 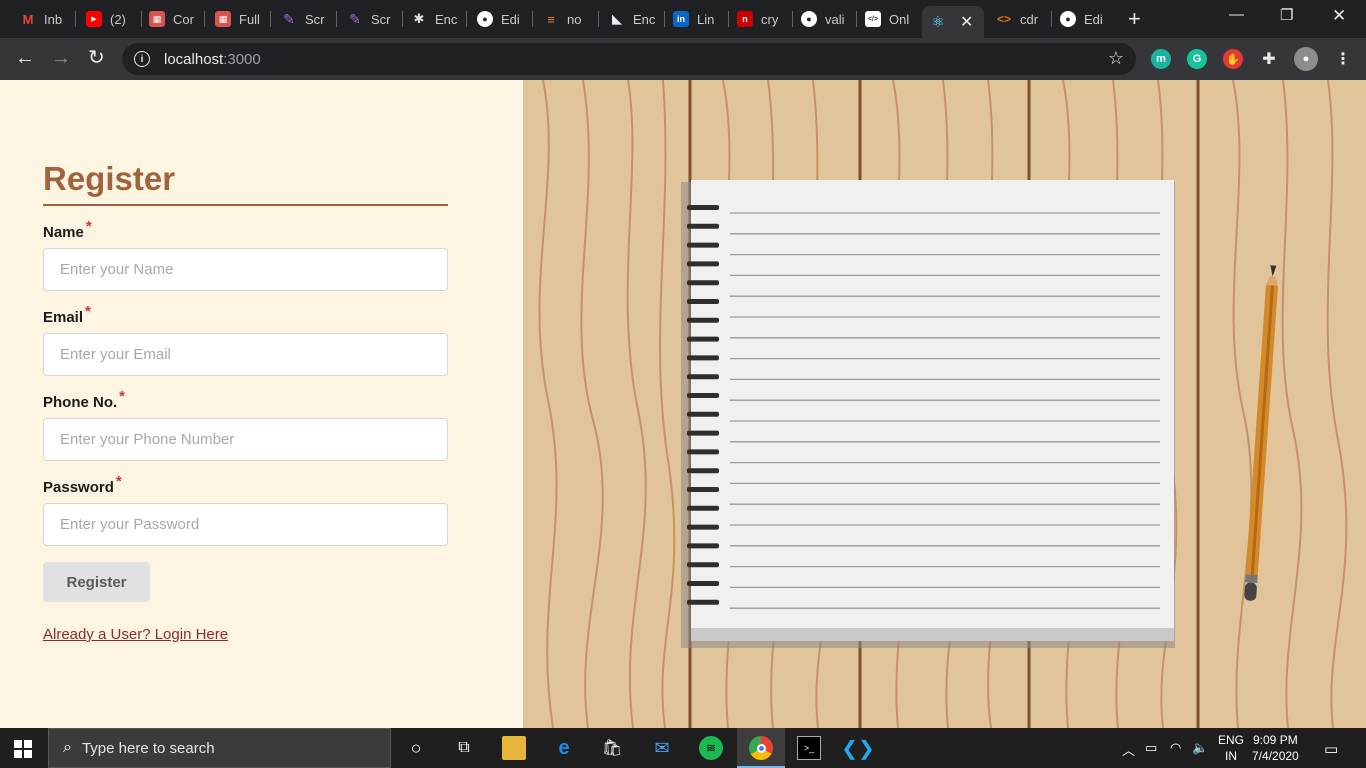 I want to click on profile-avatar: ●, so click(x=1306, y=59).